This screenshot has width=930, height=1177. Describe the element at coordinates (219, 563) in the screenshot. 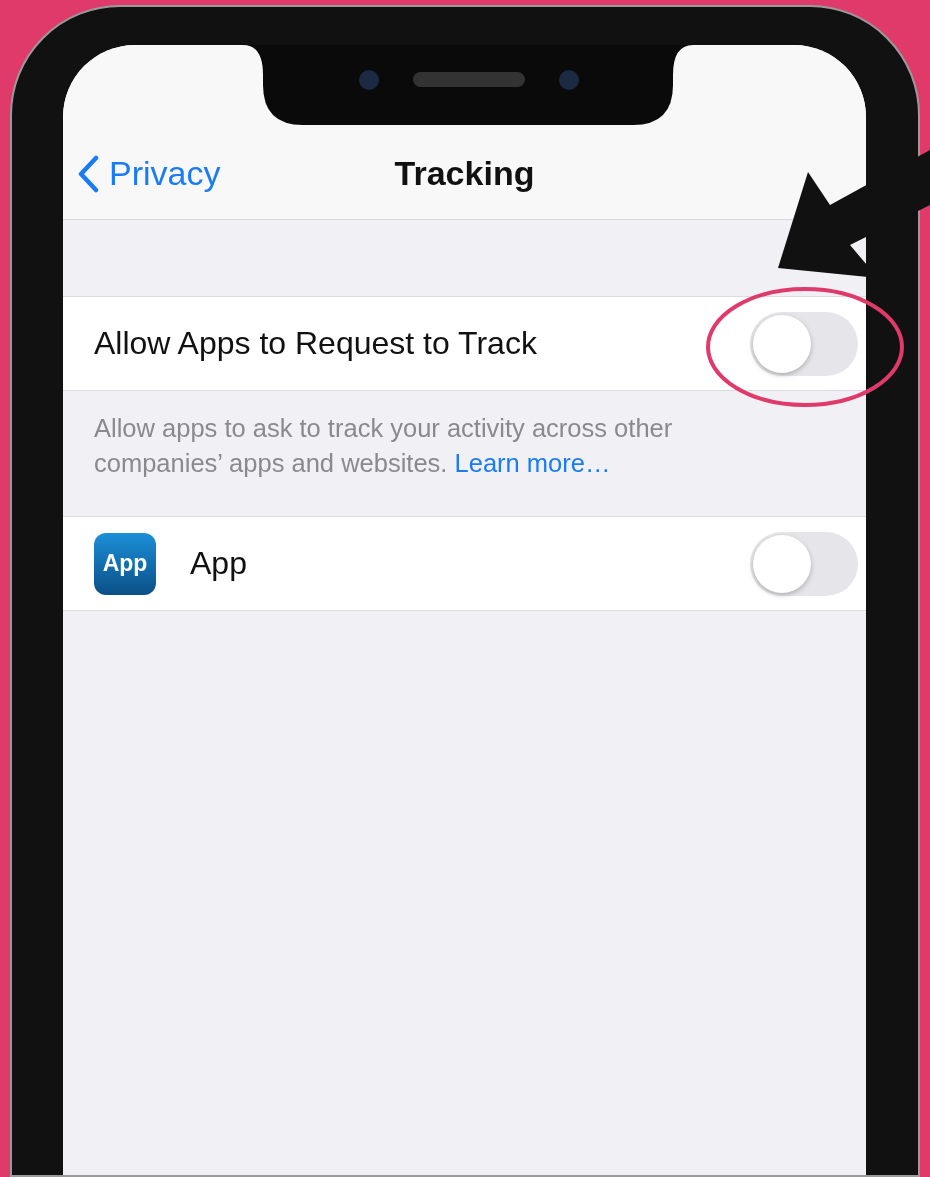

I see `app-name: App` at that location.